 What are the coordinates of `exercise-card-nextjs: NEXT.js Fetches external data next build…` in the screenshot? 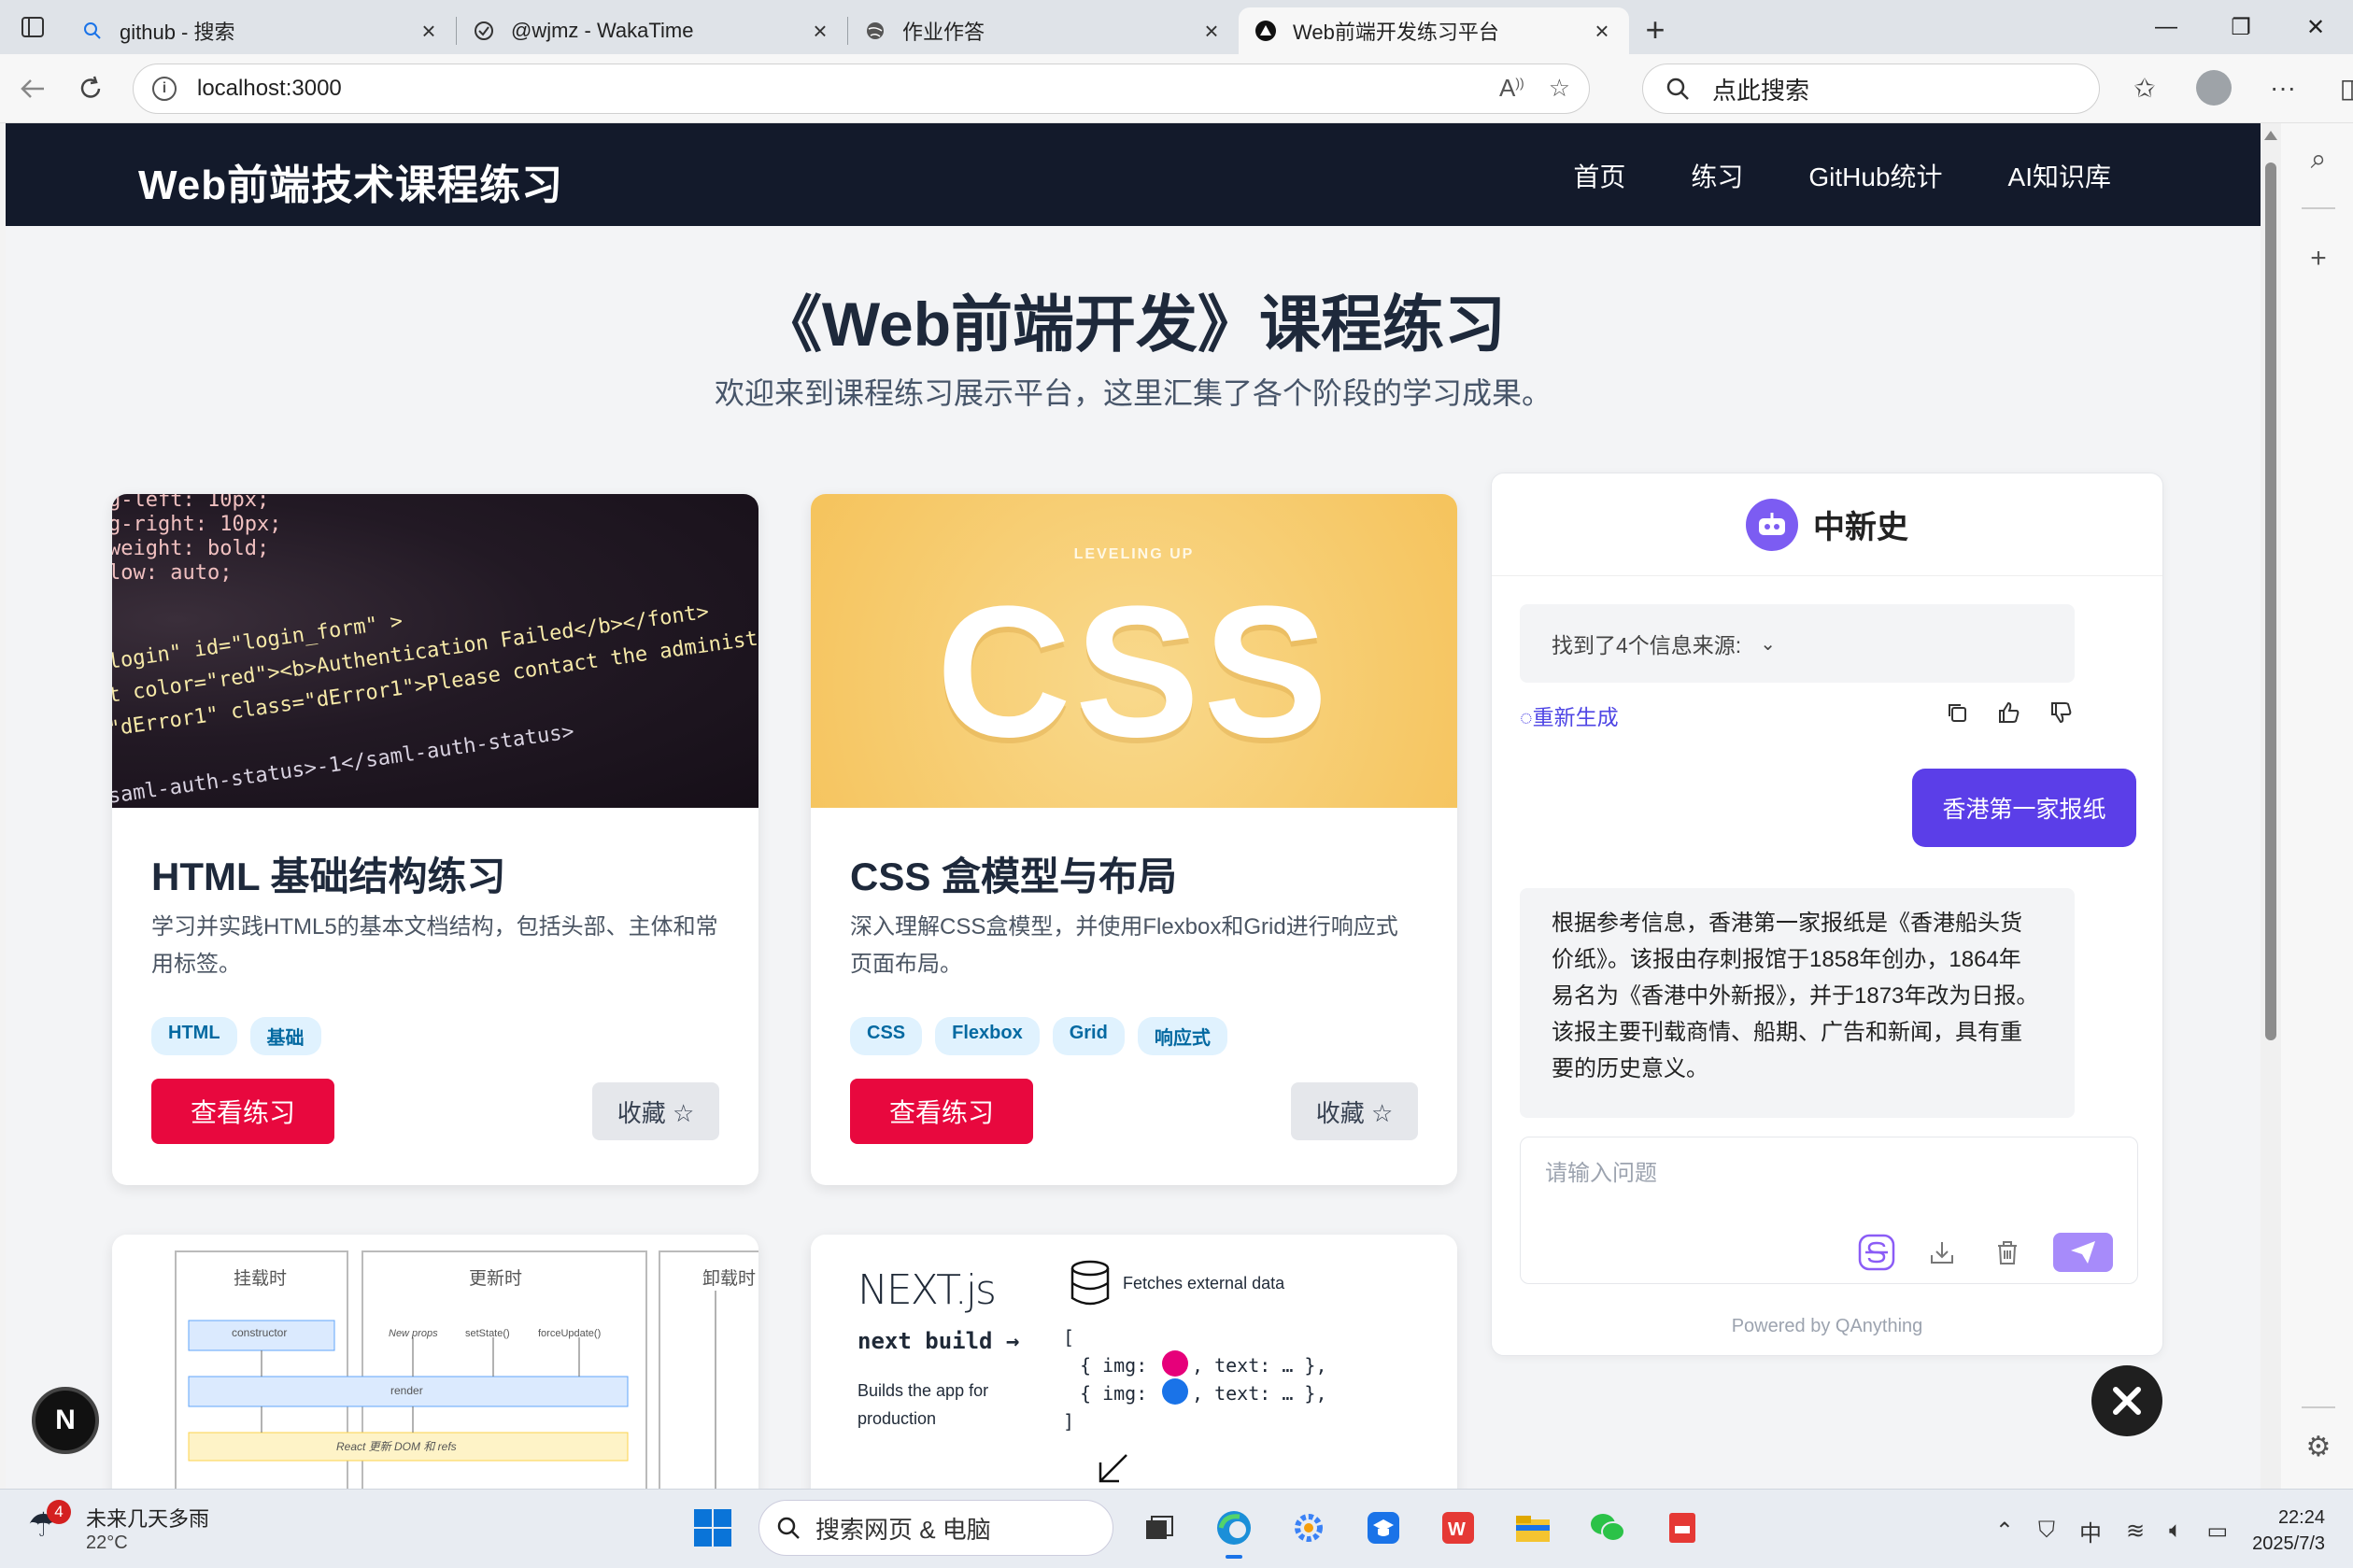 It's located at (1134, 1362).